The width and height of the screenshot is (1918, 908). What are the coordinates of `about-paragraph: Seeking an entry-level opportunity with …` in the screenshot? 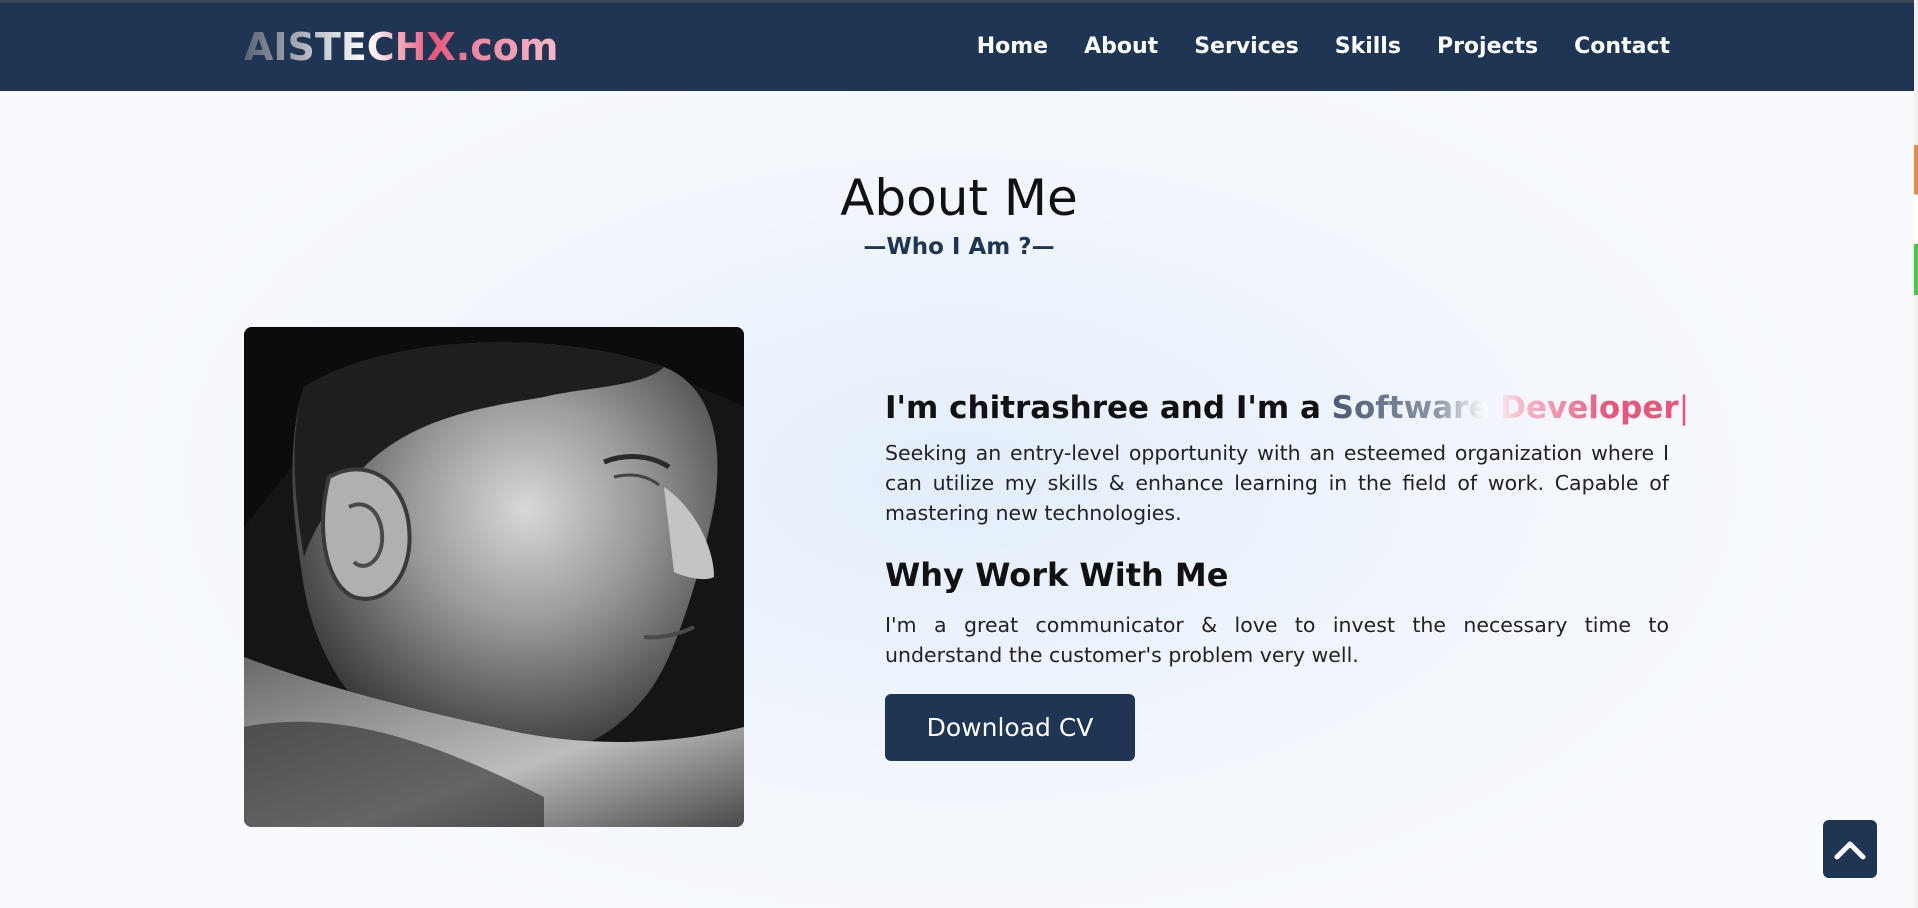 It's located at (1277, 483).